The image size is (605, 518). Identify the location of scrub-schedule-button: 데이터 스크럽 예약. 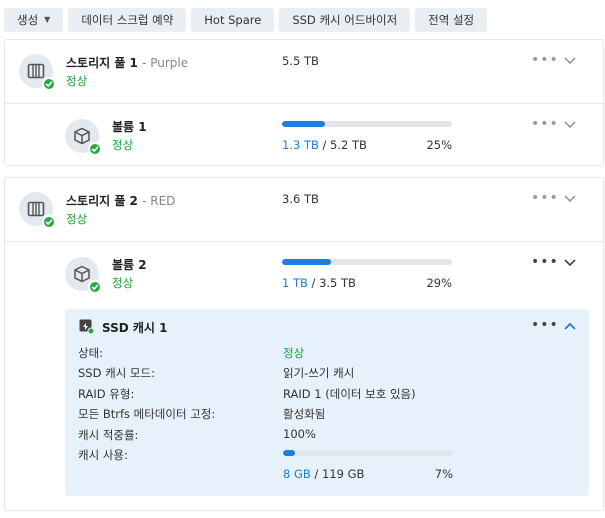
(127, 20).